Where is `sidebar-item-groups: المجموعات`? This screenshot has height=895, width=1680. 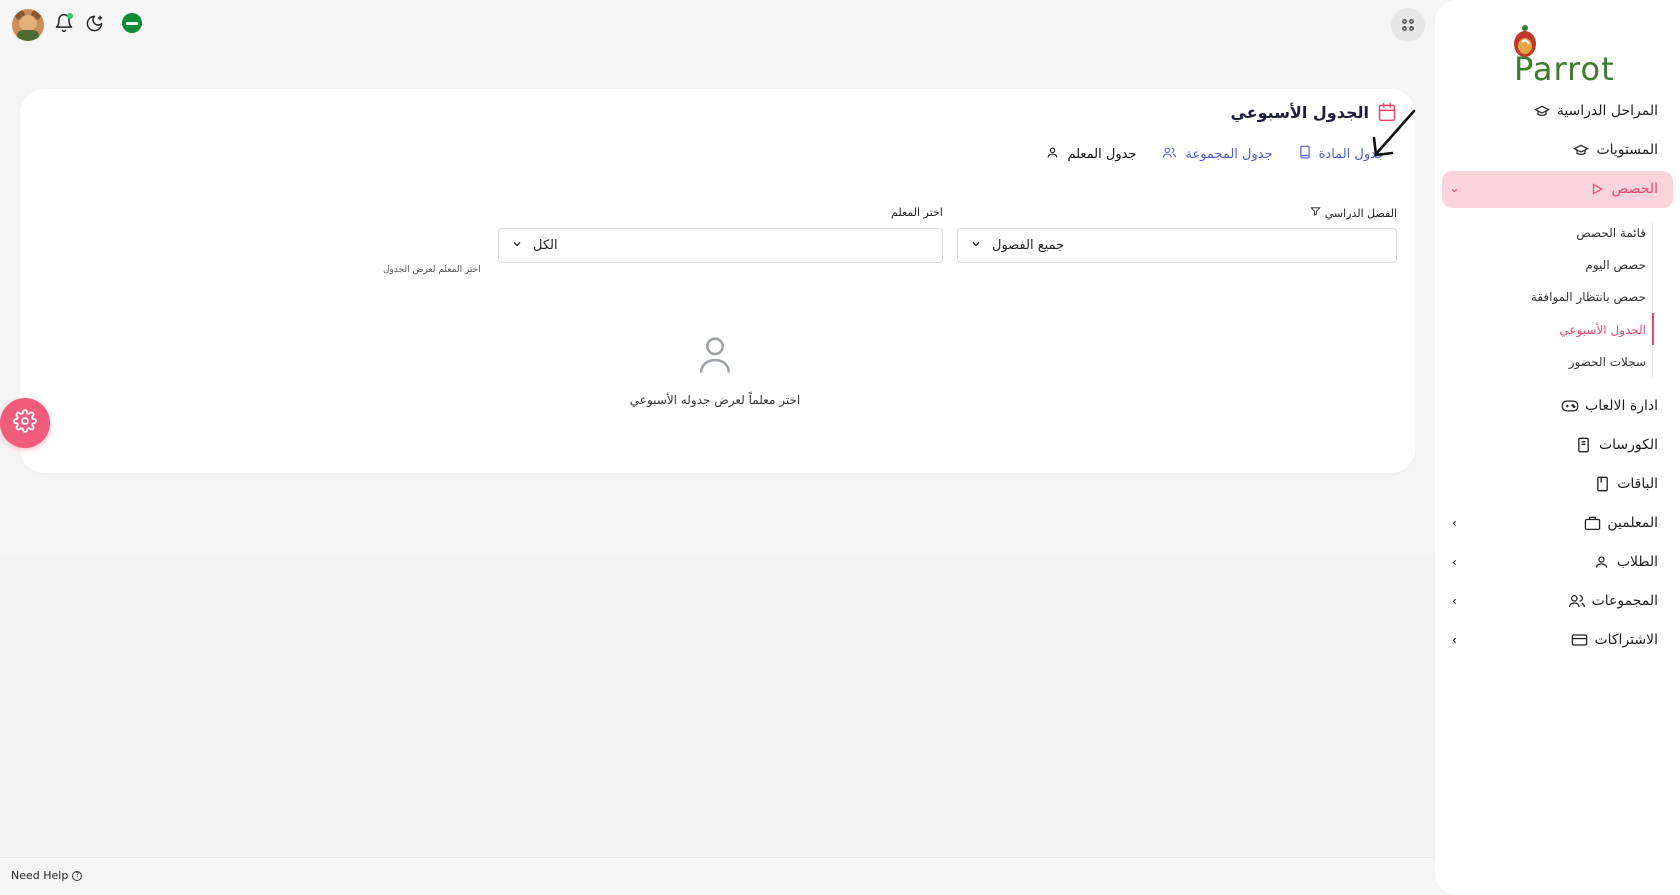
sidebar-item-groups: المجموعات is located at coordinates (1613, 601).